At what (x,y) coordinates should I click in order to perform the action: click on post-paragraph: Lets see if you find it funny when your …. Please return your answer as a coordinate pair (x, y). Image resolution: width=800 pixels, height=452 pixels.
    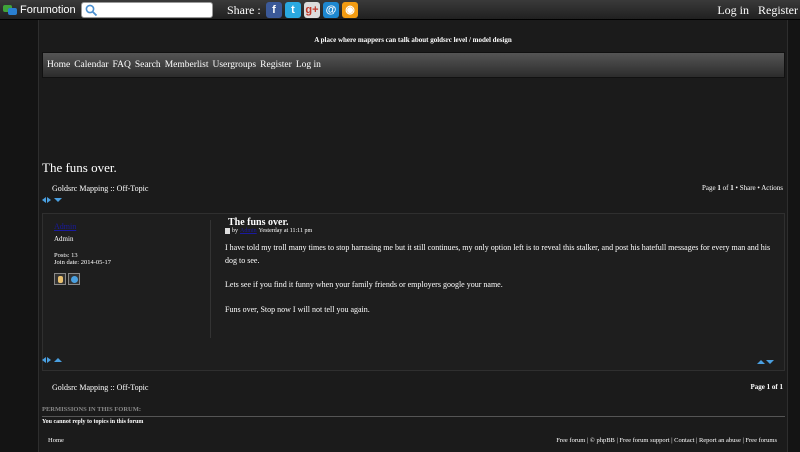
    Looking at the image, I should click on (364, 285).